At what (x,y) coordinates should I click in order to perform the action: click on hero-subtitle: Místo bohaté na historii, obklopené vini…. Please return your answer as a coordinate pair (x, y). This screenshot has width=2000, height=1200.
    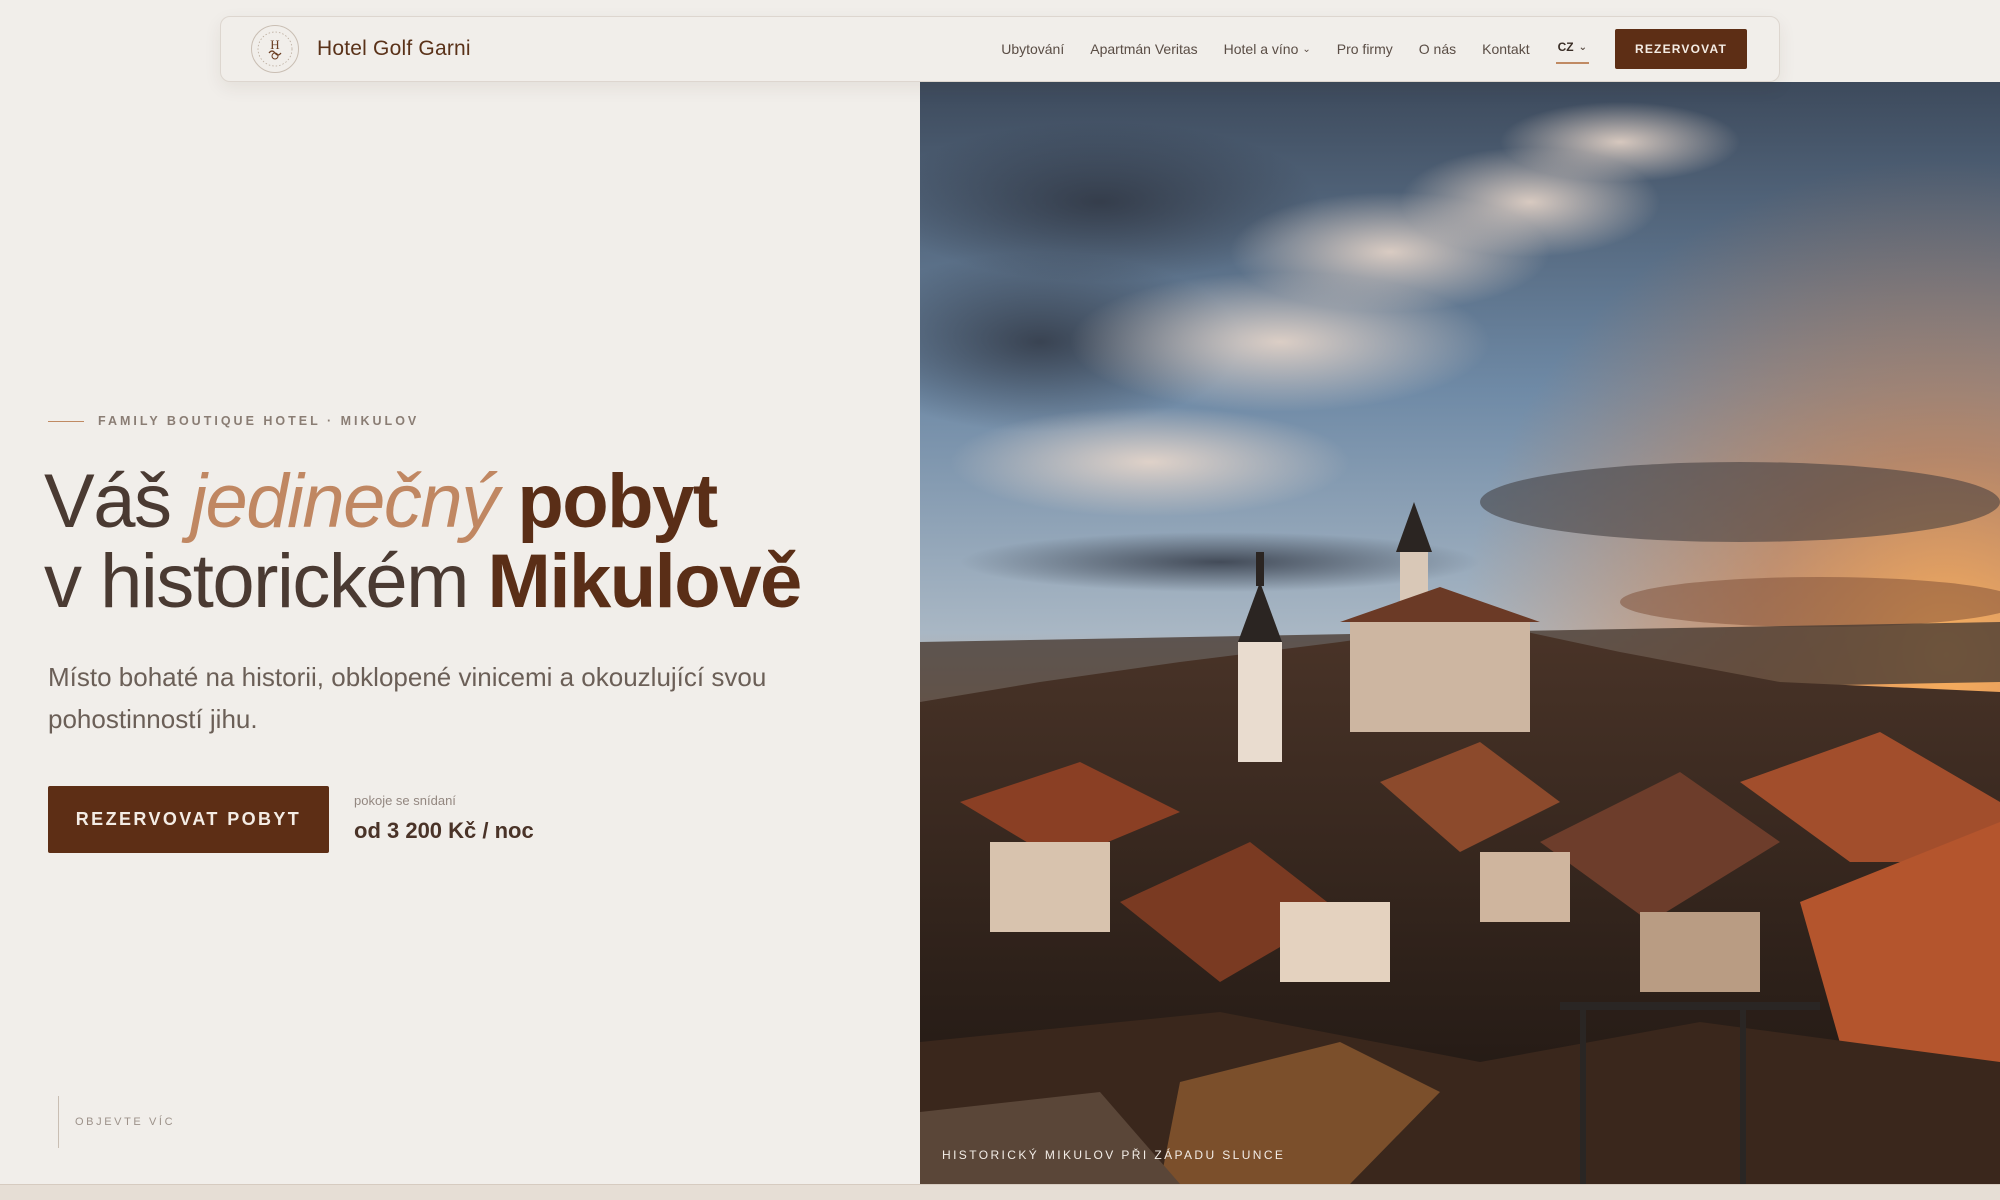
    Looking at the image, I should click on (407, 698).